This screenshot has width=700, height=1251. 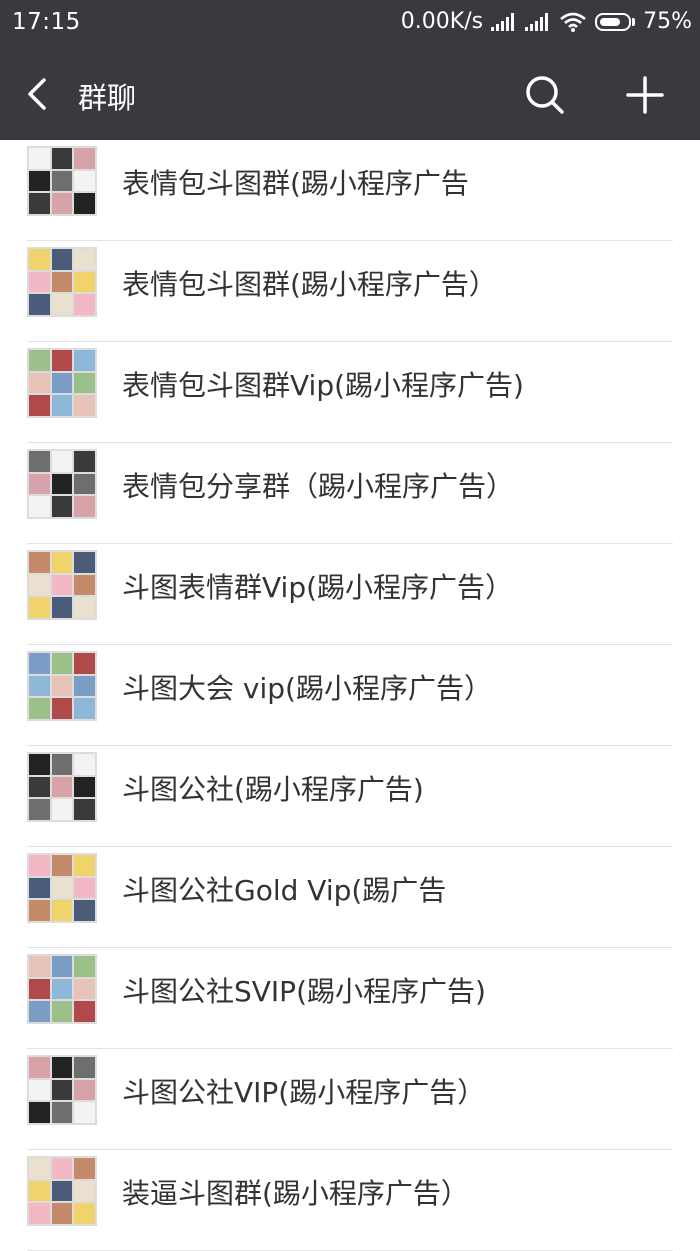 I want to click on wifi-icon, so click(x=573, y=22).